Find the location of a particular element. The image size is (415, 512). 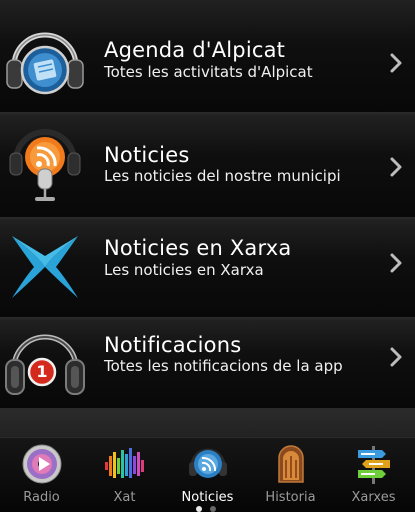

tab-xarxes: Xarxes is located at coordinates (373, 475).